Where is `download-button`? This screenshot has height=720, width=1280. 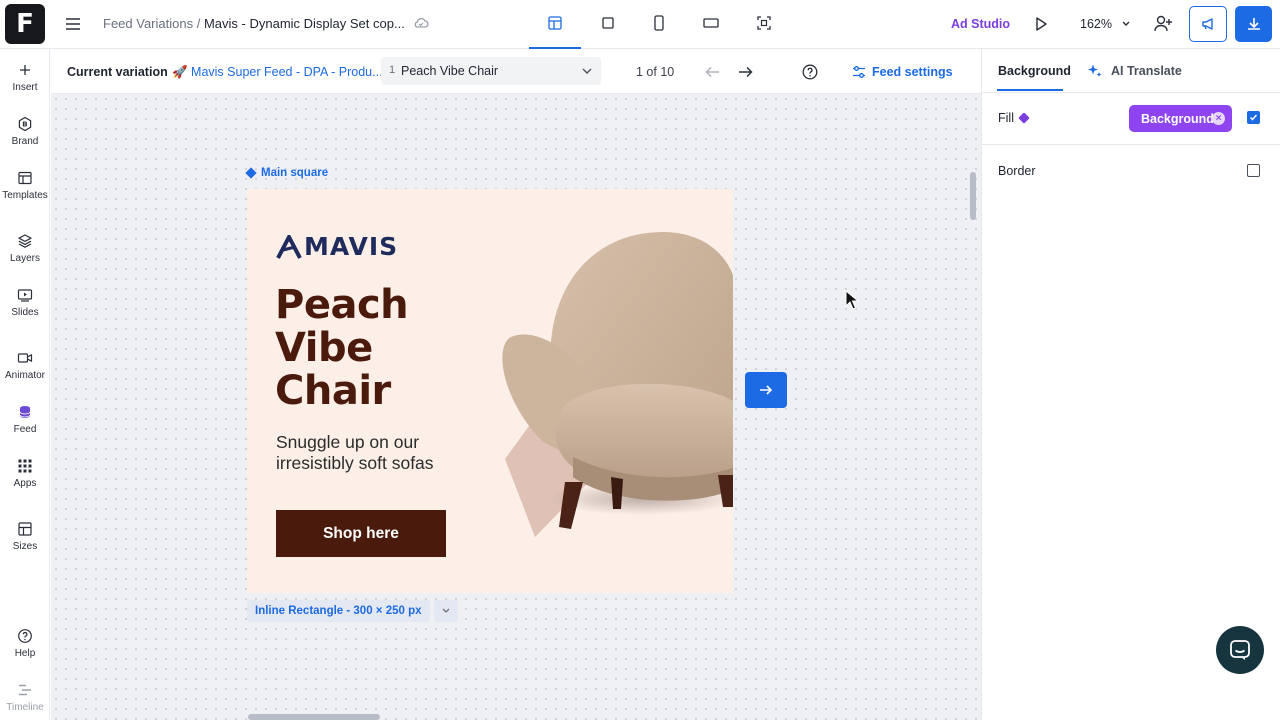 download-button is located at coordinates (1253, 24).